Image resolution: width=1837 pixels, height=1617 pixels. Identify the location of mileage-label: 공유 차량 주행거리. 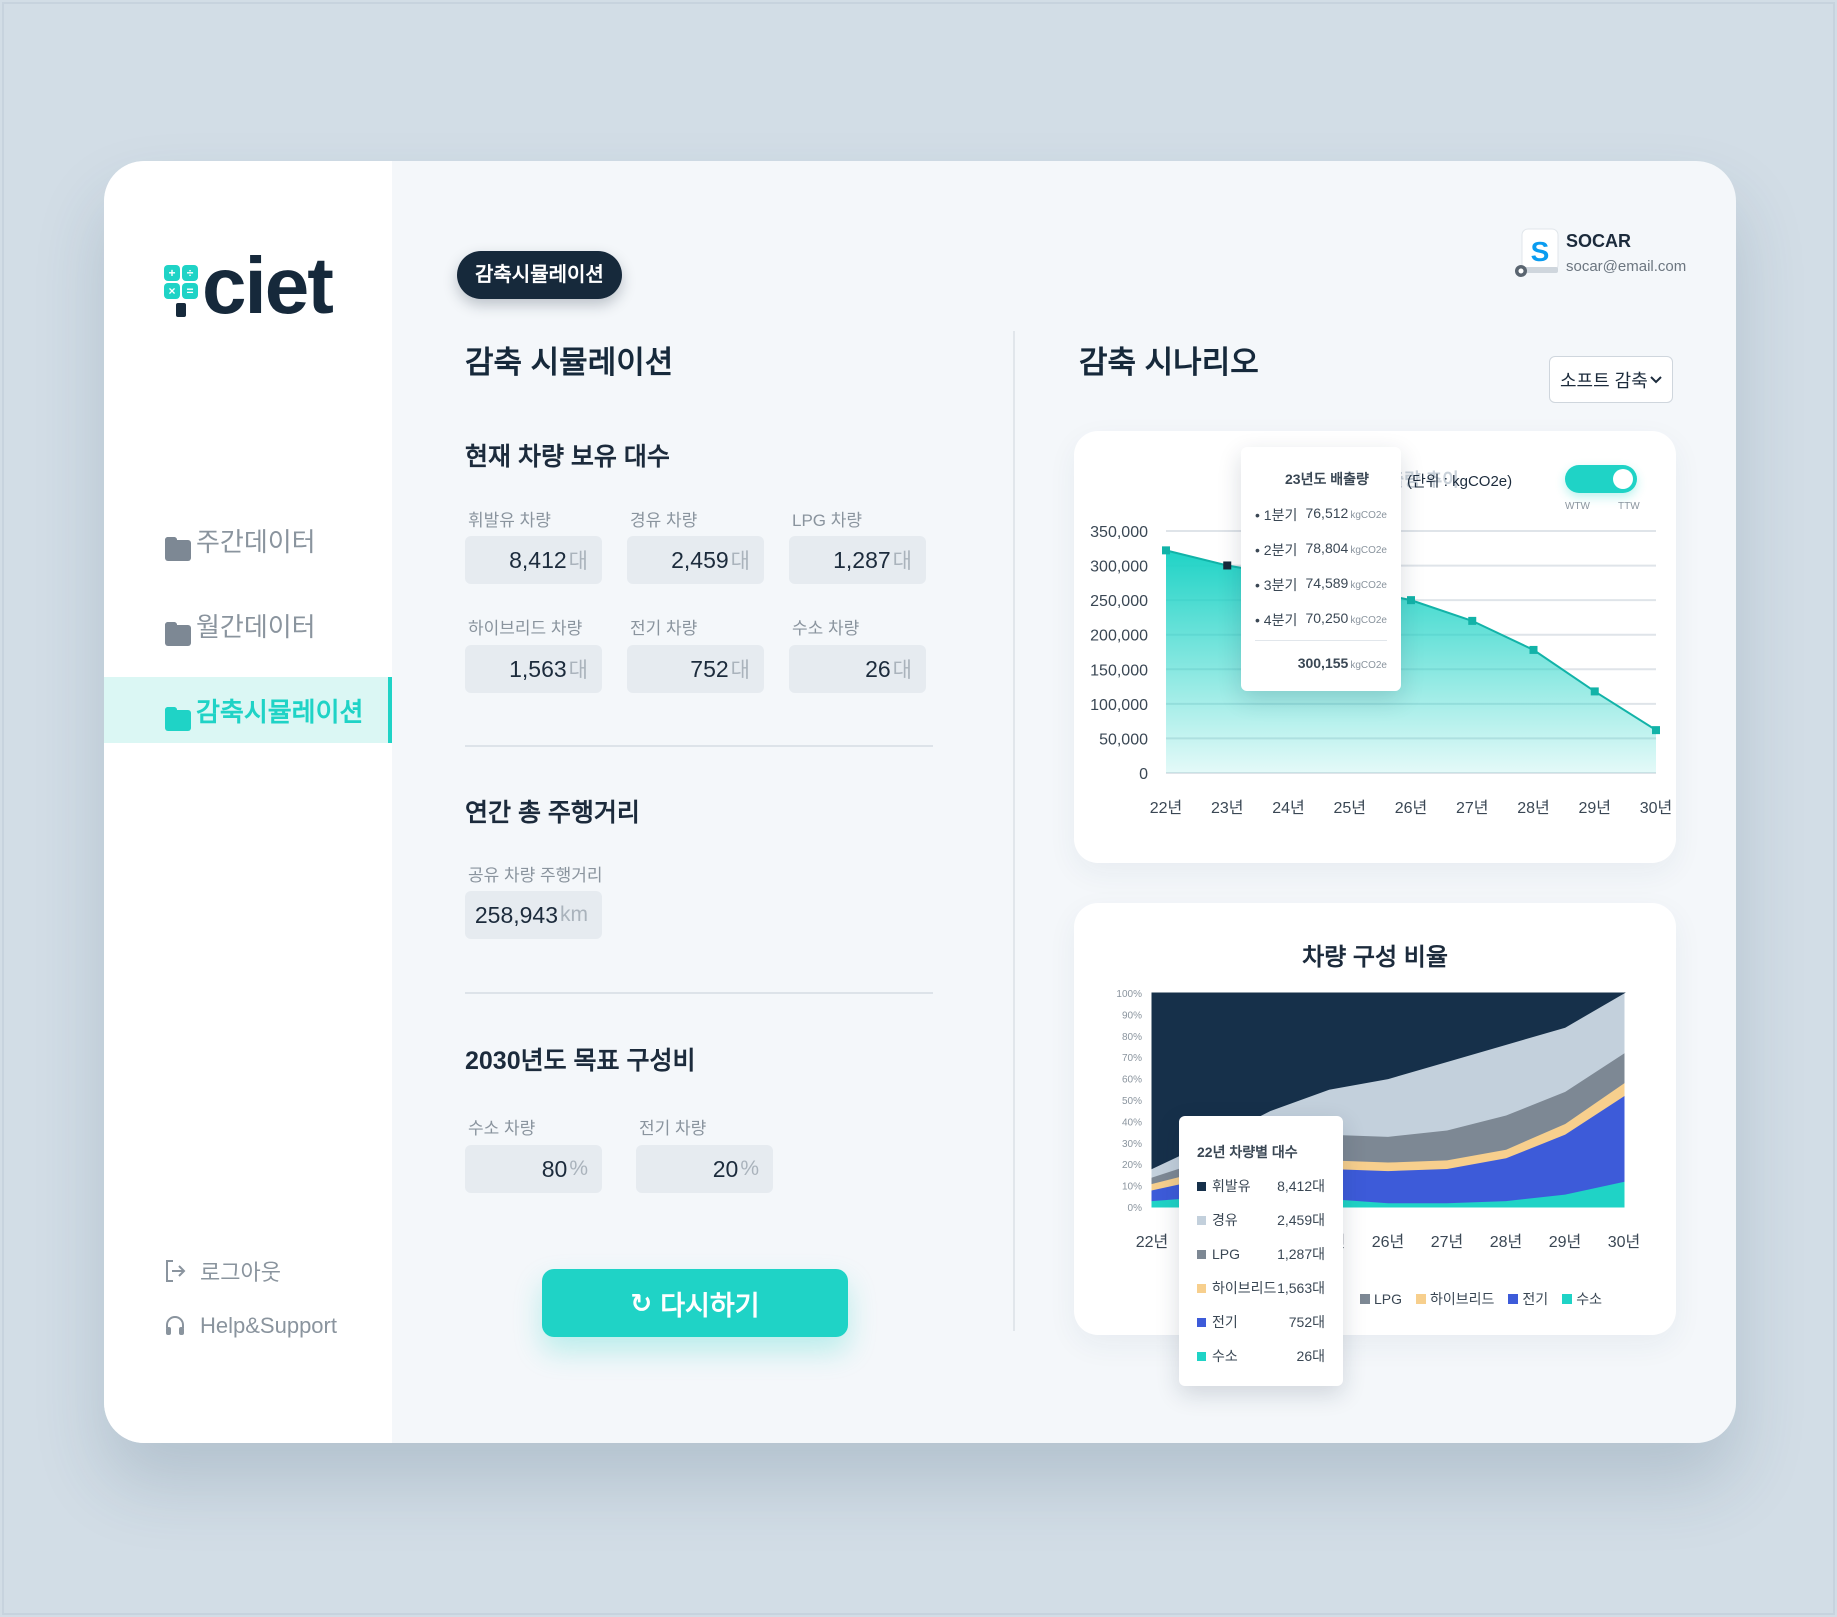
(535, 875).